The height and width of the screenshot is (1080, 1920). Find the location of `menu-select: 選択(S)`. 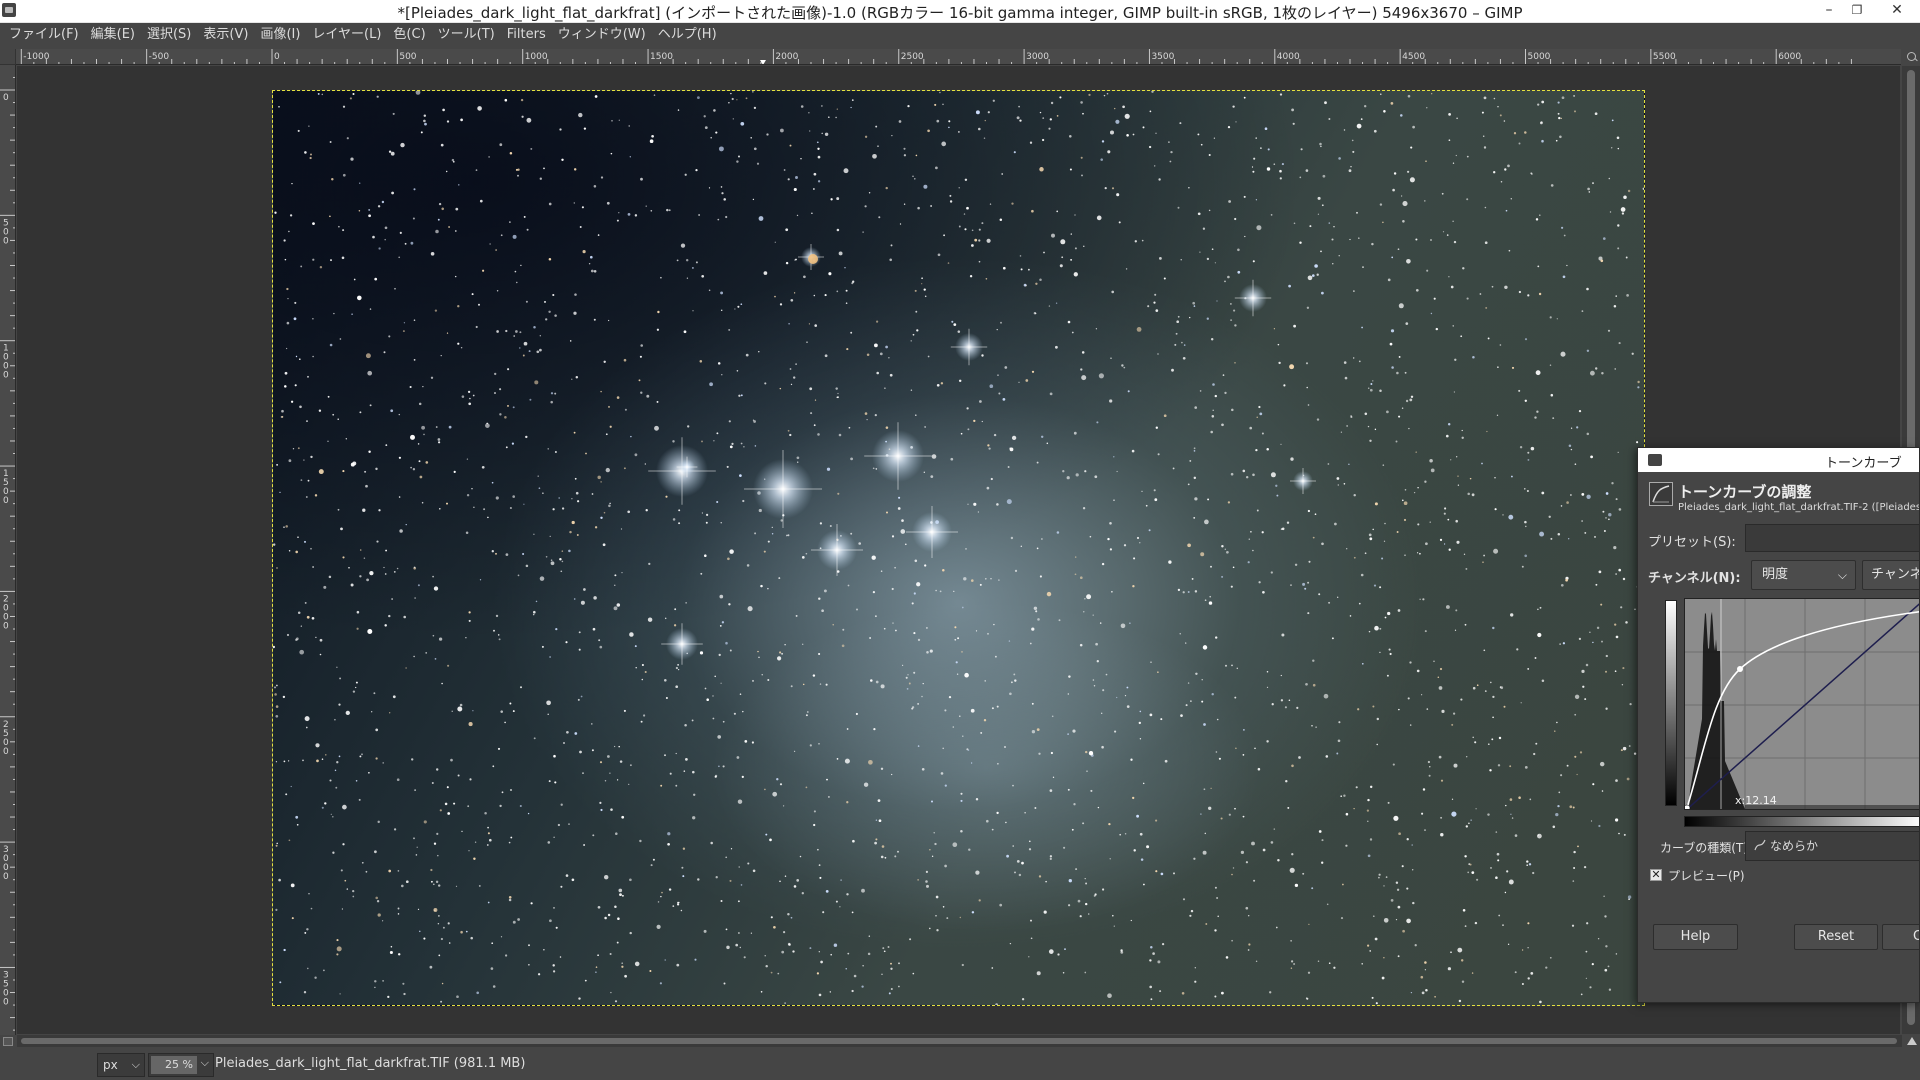

menu-select: 選択(S) is located at coordinates (169, 35).